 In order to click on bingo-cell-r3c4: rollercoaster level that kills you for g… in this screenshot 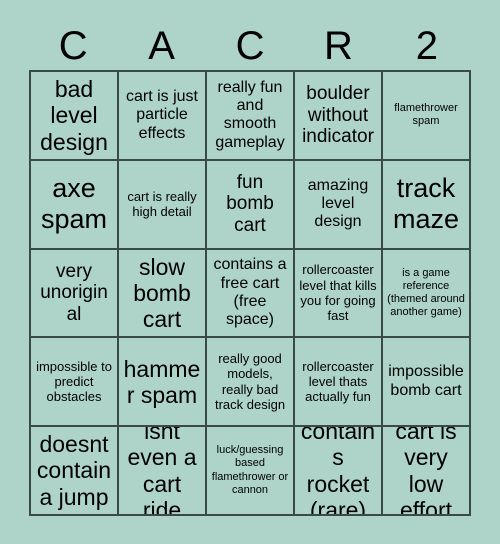, I will do `click(339, 294)`.